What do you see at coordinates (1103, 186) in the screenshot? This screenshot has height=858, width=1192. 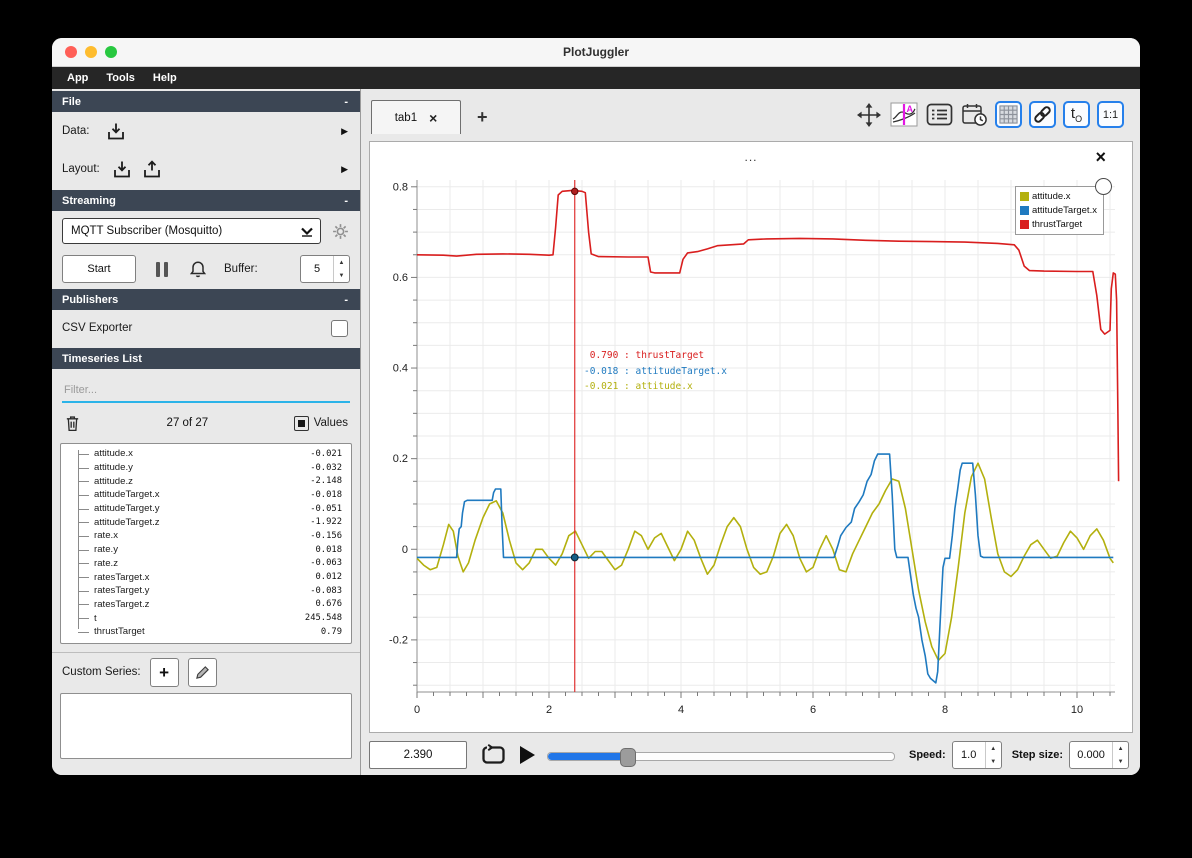 I see `legend-handle` at bounding box center [1103, 186].